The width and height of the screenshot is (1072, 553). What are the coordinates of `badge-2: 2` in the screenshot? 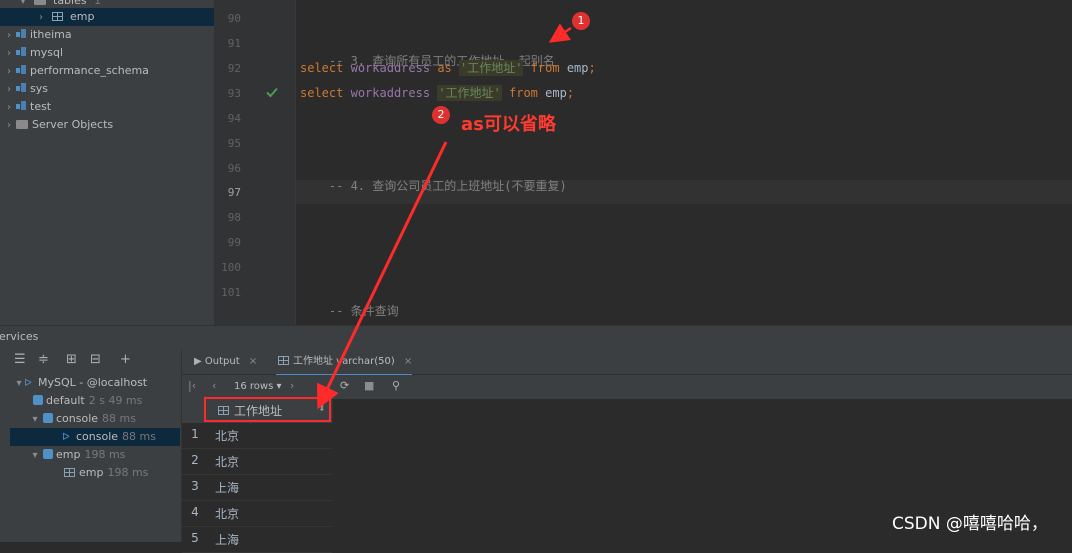 It's located at (441, 115).